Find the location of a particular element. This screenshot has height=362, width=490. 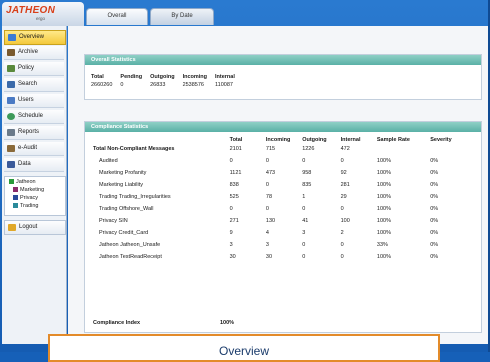

logout-icon is located at coordinates (12, 227).